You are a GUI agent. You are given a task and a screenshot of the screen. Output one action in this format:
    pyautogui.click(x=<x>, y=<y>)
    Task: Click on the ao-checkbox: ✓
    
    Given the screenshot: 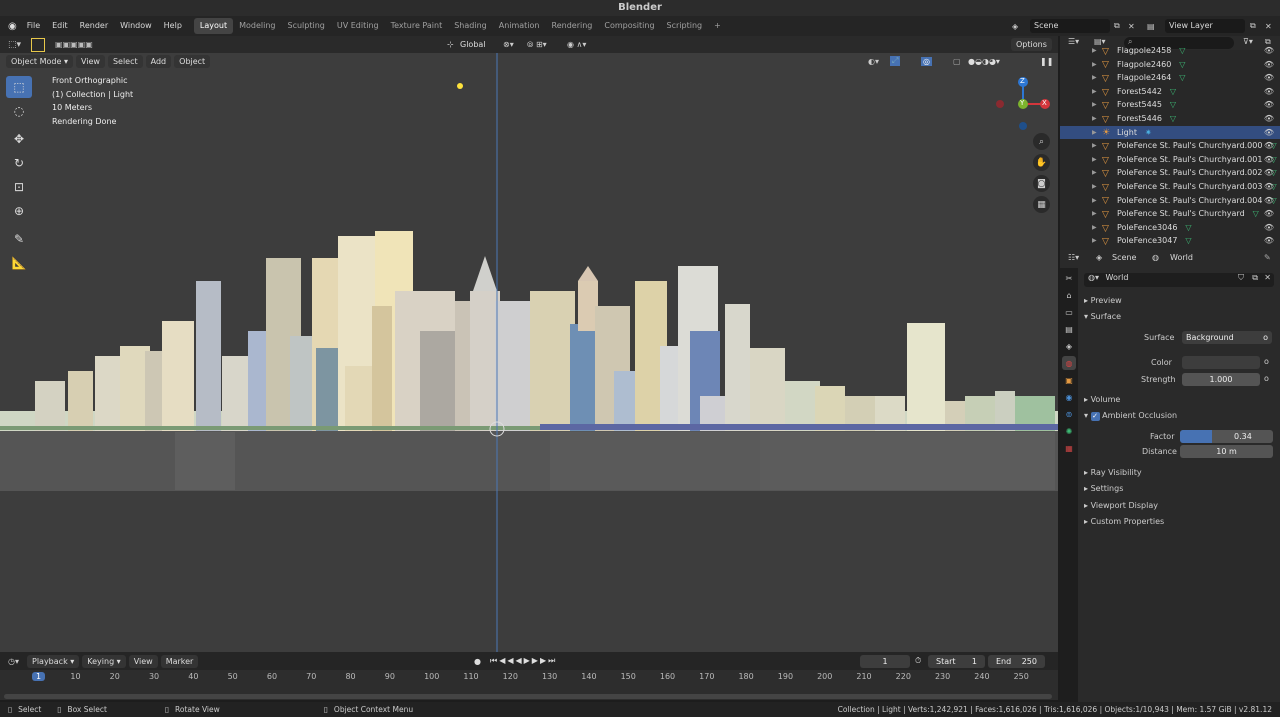 What is the action you would take?
    pyautogui.click(x=1095, y=416)
    